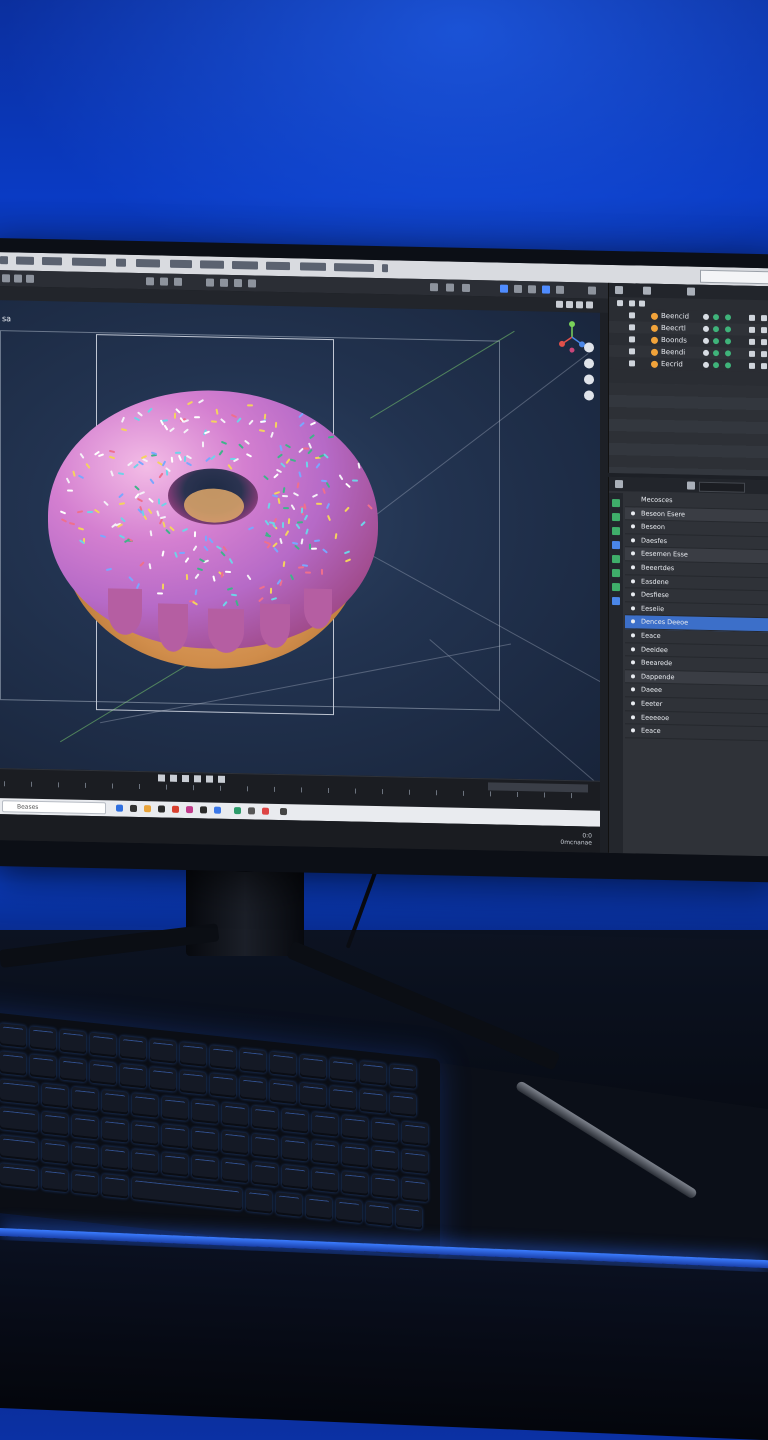 The height and width of the screenshot is (1440, 768). Describe the element at coordinates (354, 267) in the screenshot. I see `menu-item-compositing` at that location.